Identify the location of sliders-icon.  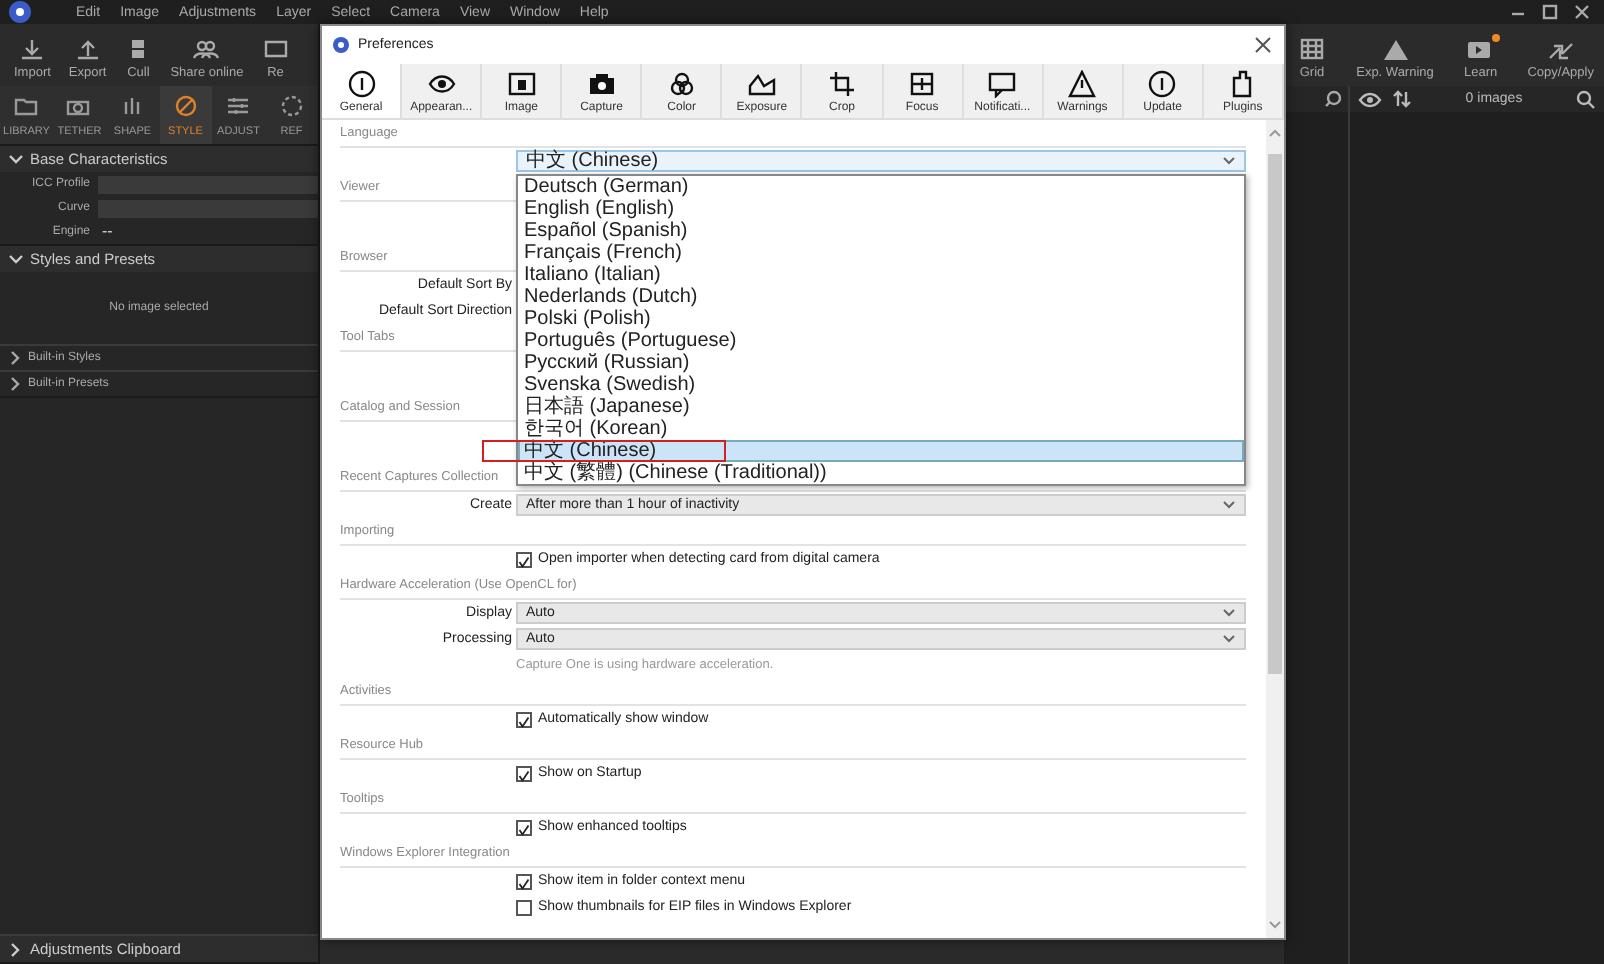
(238, 106).